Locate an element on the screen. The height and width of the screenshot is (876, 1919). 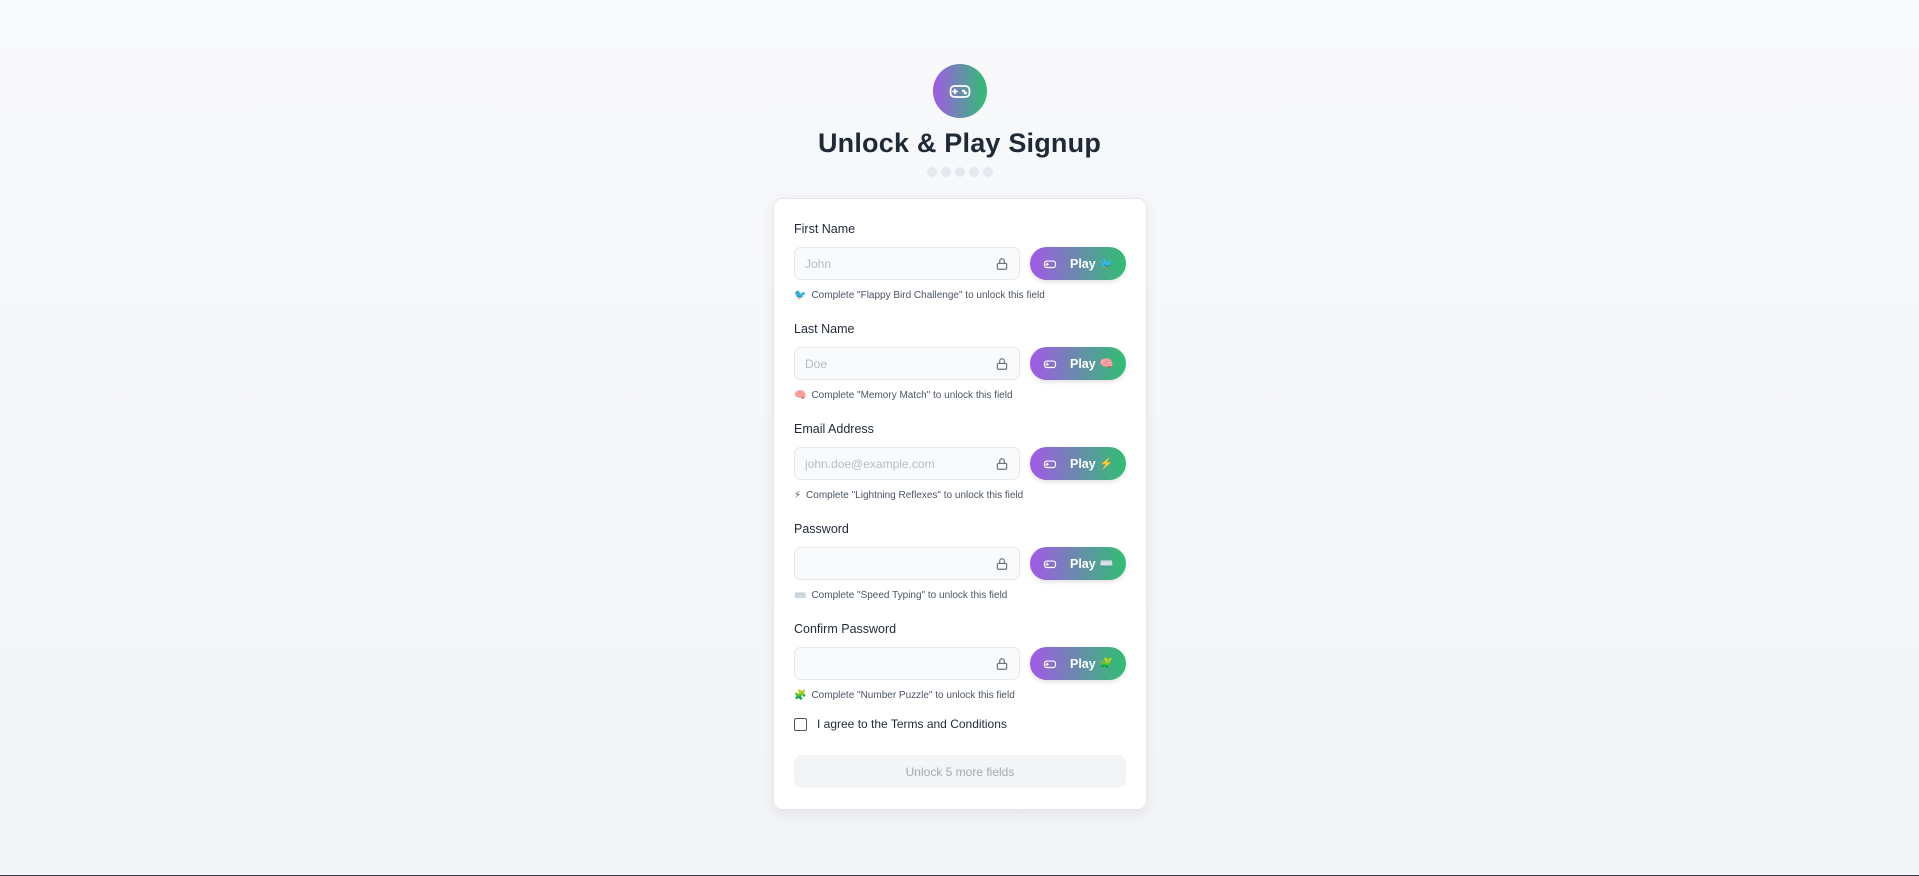
password-input is located at coordinates (890, 563).